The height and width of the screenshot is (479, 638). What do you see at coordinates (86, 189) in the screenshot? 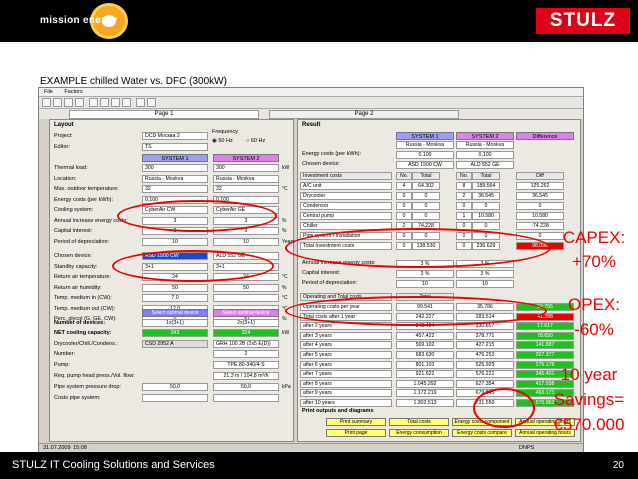
I see `layout-row-label: Max. outdoor temperature:` at bounding box center [86, 189].